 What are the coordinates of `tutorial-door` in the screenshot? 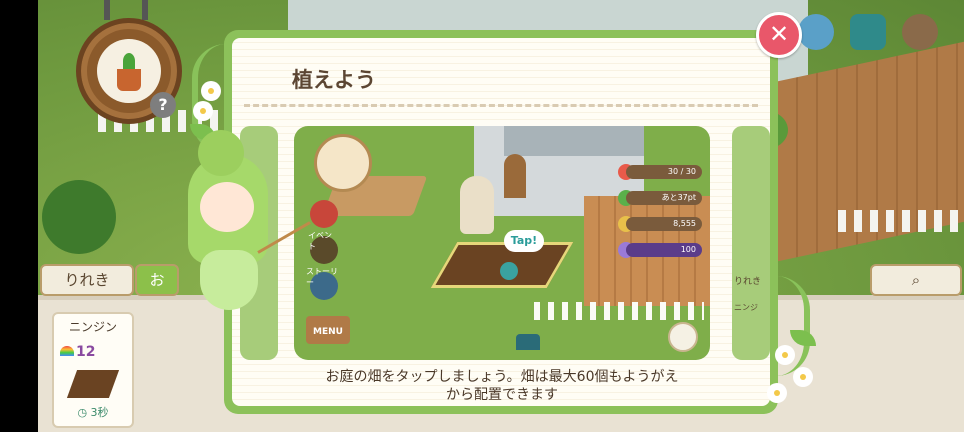 It's located at (515, 176).